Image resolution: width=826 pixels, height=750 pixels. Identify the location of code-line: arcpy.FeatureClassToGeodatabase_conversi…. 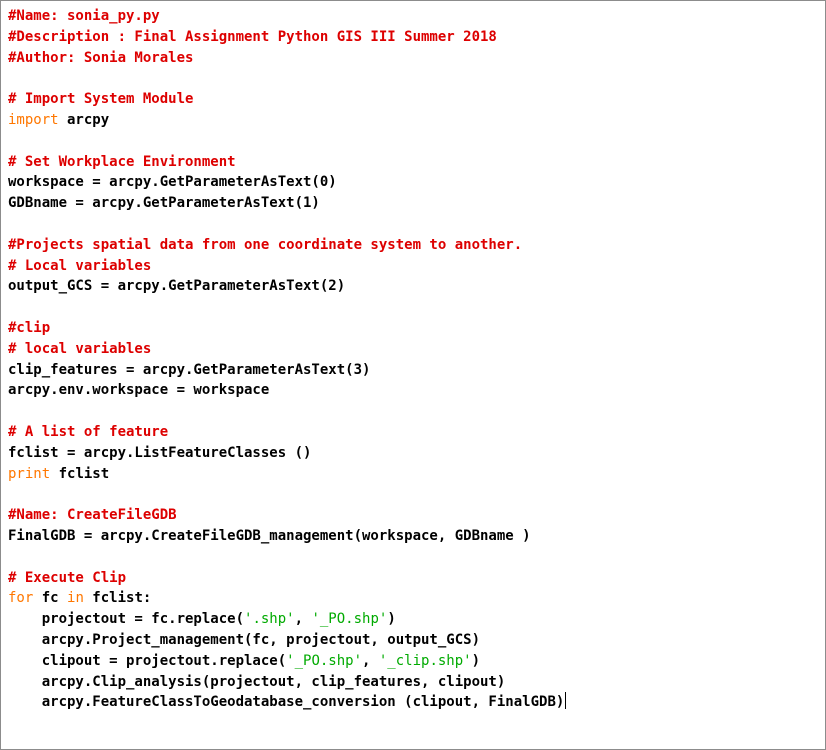
(287, 702).